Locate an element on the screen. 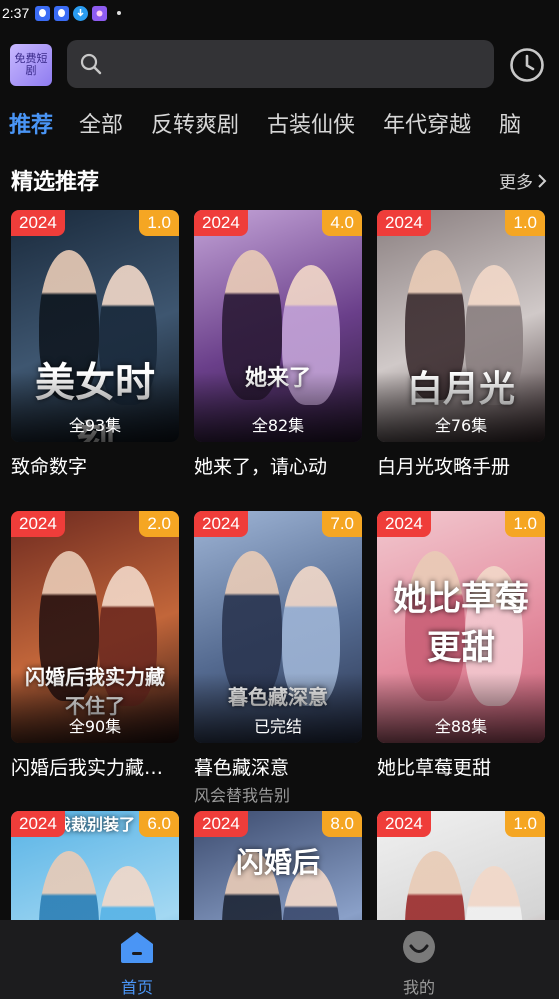  drama-title: 她来了，请心动 is located at coordinates (278, 465).